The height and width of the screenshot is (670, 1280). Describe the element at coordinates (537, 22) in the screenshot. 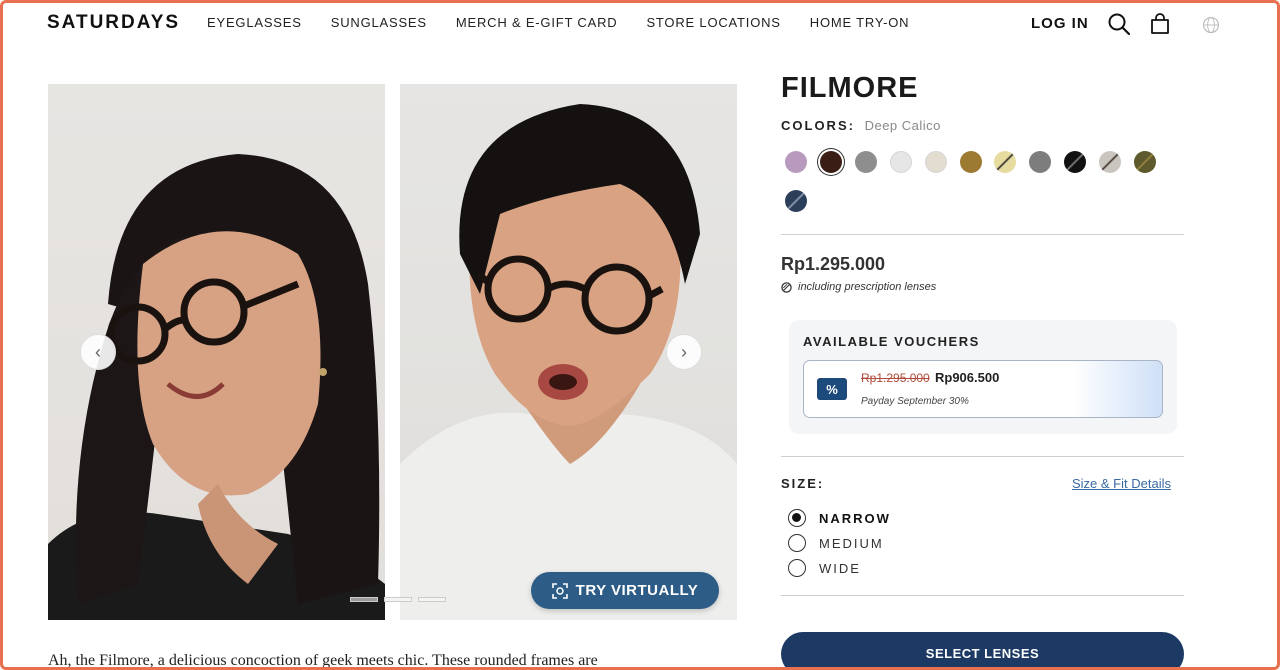

I see `nav-merch: MERCH & E-GIFT CARD` at that location.